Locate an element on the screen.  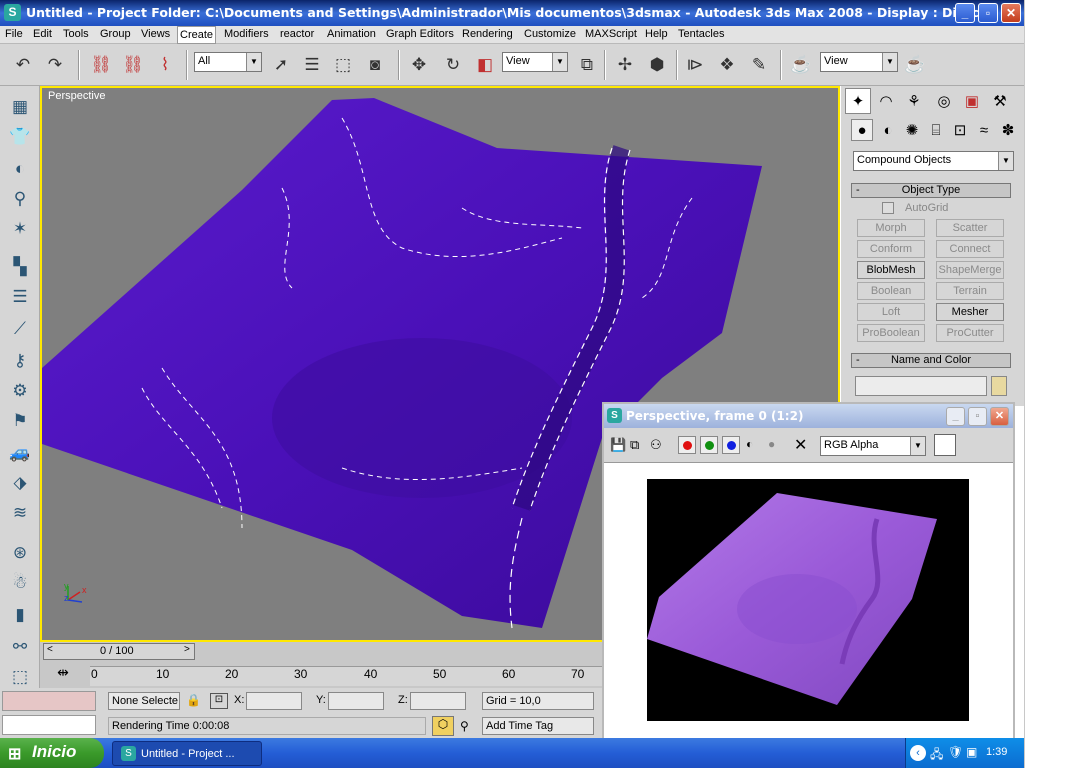
mono-channel-icon: ● is located at coordinates (771, 444).